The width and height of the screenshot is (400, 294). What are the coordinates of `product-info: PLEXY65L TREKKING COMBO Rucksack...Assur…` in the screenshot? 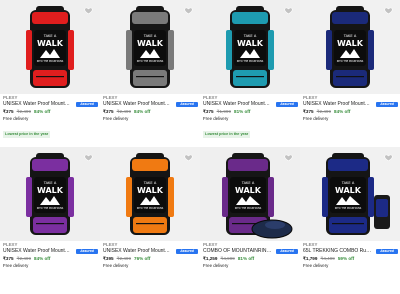 It's located at (350, 255).